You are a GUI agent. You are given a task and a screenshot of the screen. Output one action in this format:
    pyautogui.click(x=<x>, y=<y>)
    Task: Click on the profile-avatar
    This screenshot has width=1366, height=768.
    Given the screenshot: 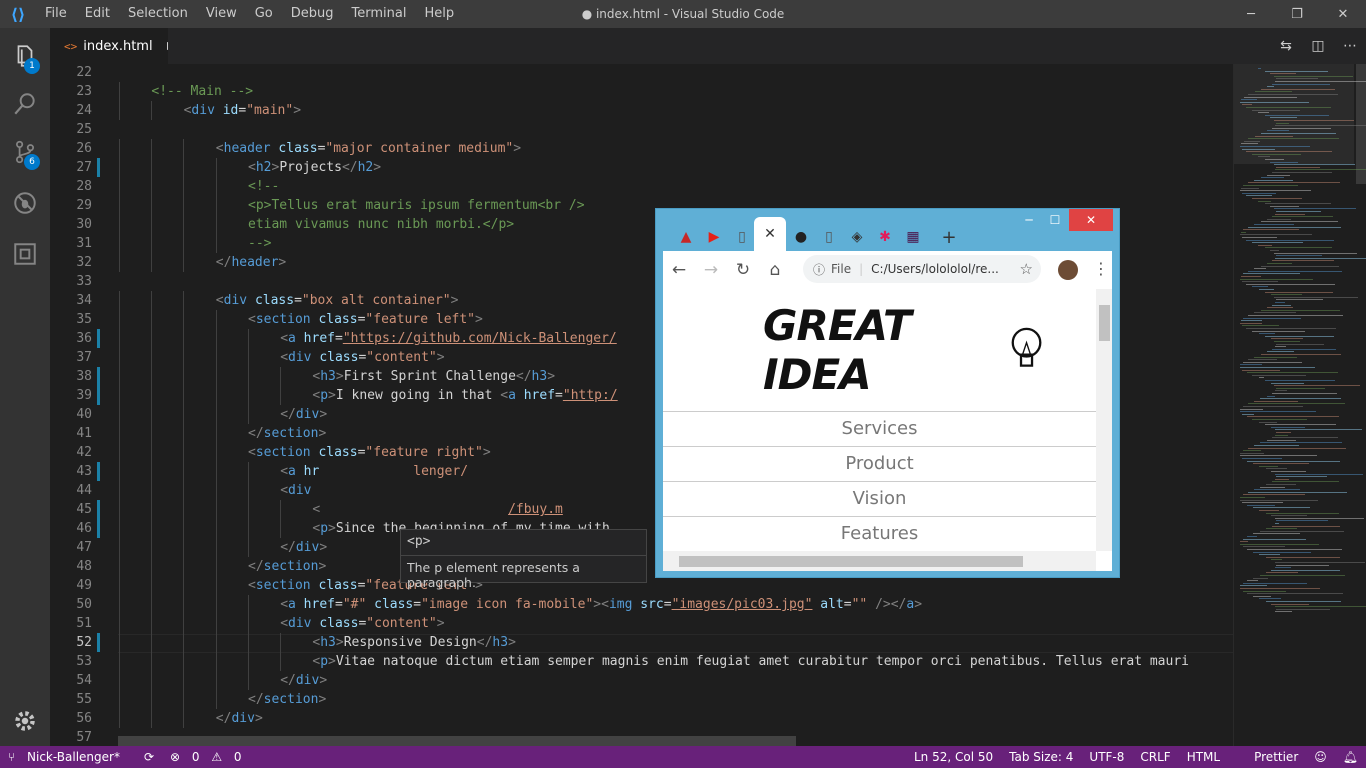 What is the action you would take?
    pyautogui.click(x=1068, y=270)
    